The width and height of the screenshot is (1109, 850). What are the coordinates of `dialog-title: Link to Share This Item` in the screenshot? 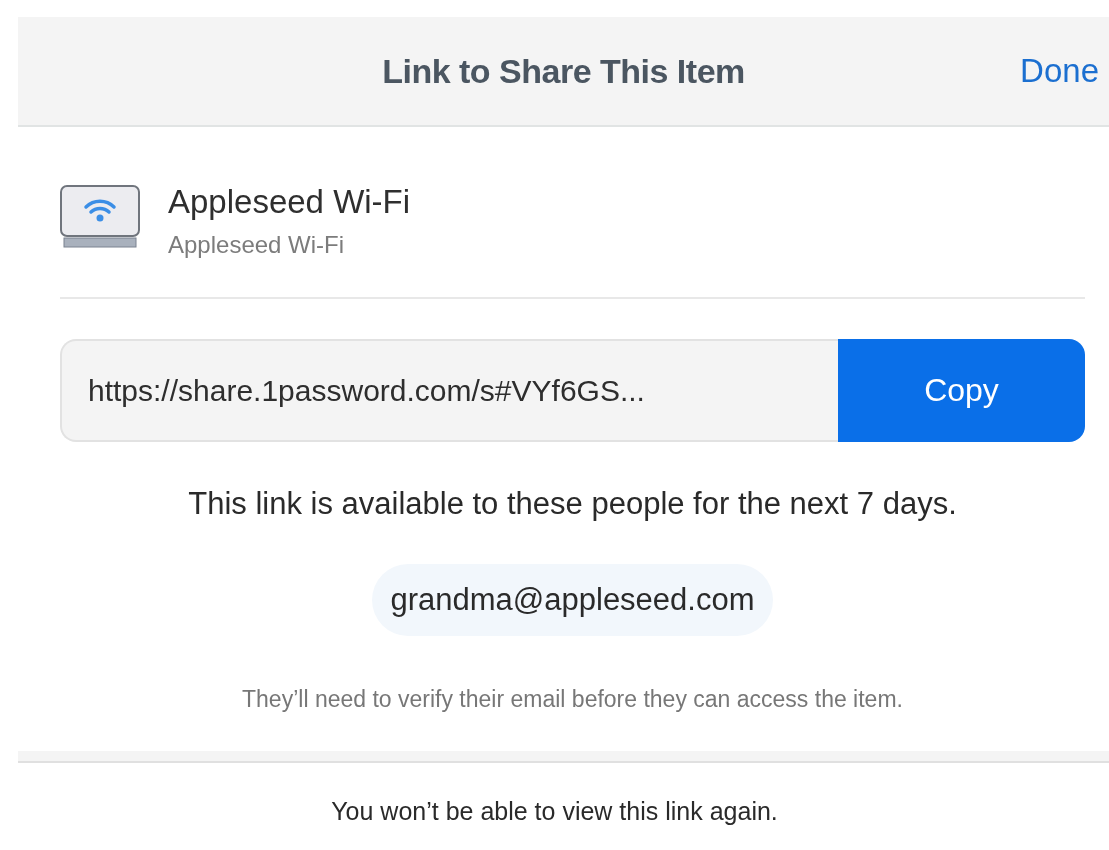 It's located at (563, 71).